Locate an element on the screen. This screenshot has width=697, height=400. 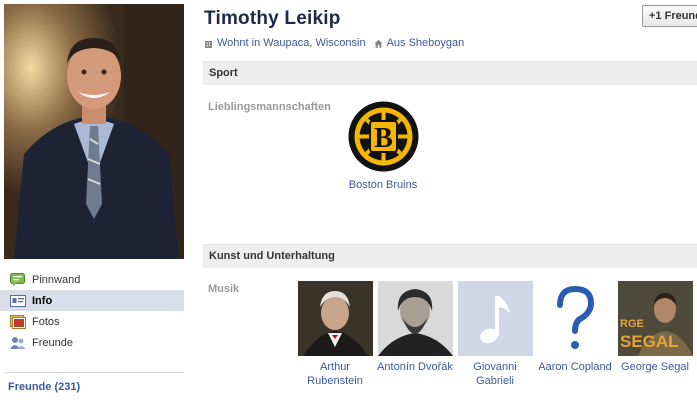
music-name: Aaron Copland is located at coordinates (575, 367).